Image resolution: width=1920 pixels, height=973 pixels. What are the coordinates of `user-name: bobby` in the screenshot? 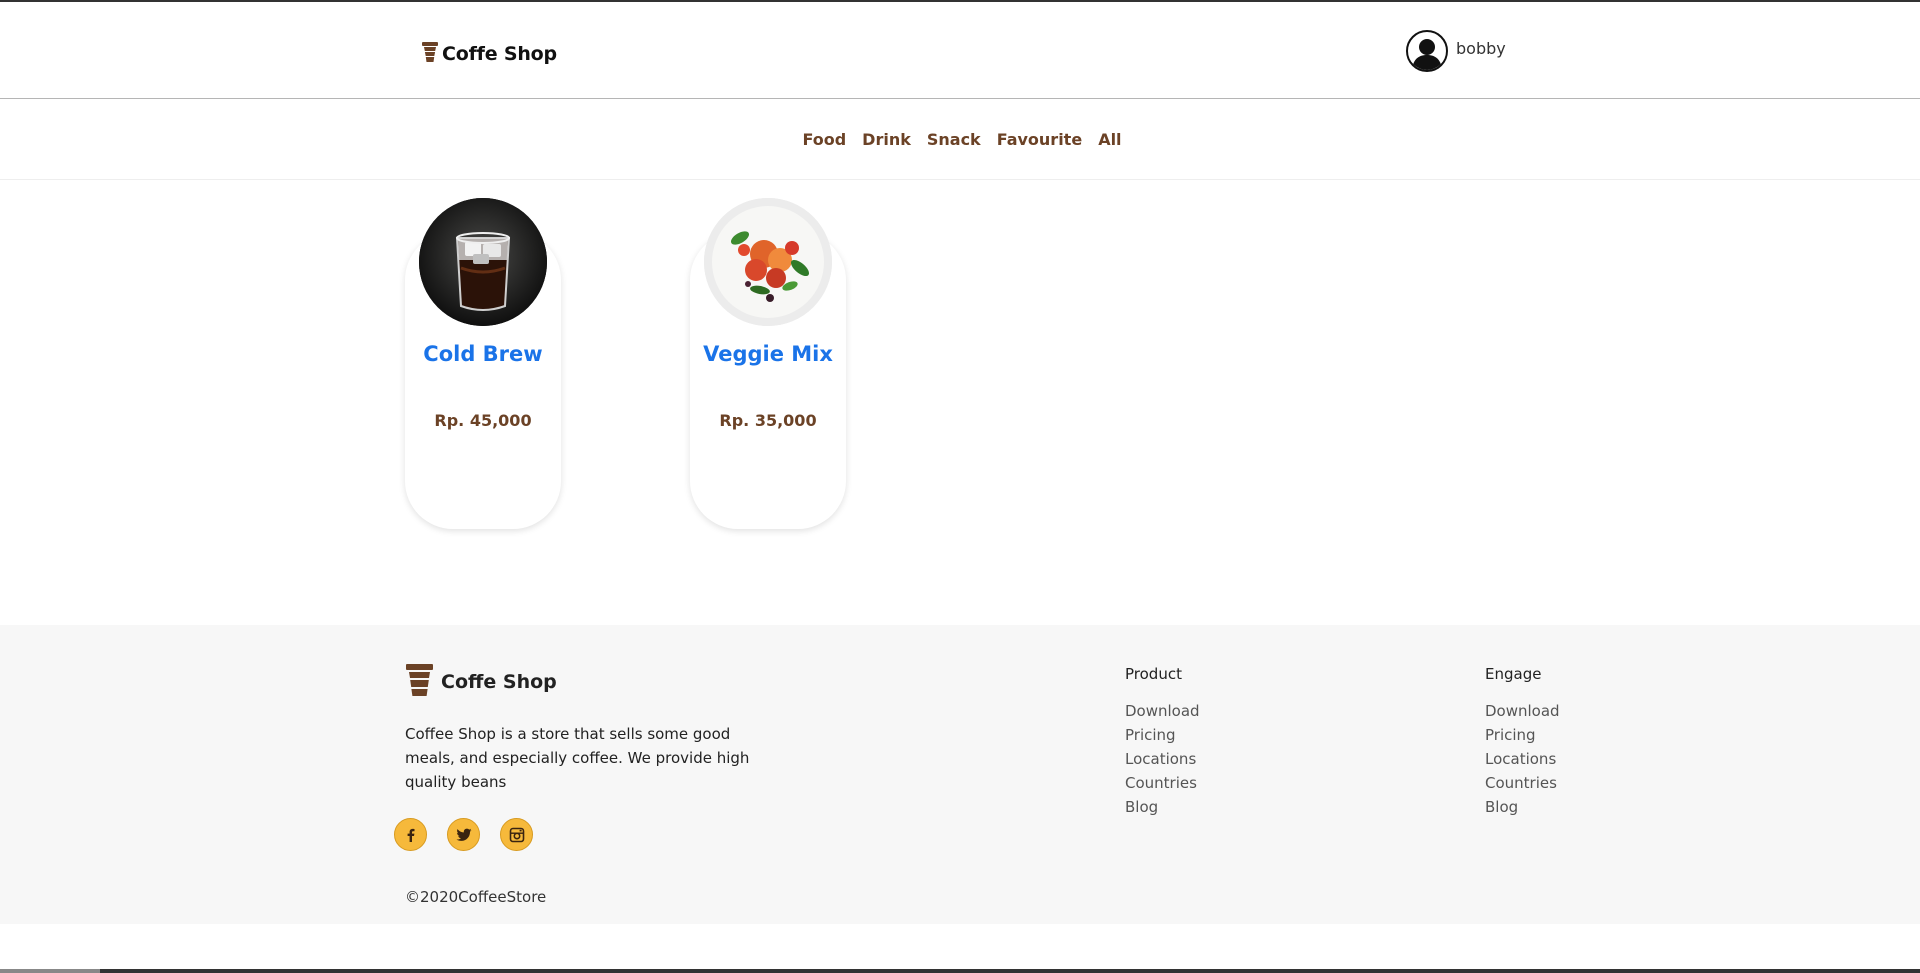 It's located at (1481, 48).